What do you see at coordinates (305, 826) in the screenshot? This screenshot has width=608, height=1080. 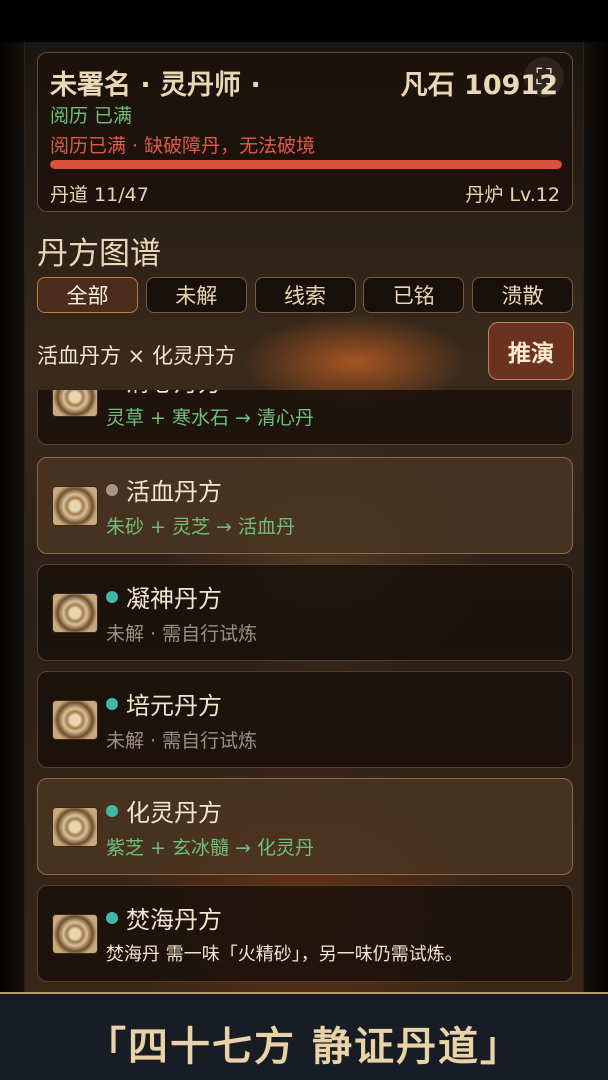 I see `recipe-card: 化灵丹方 紫芝 + 玄冰髓 → 化灵丹` at bounding box center [305, 826].